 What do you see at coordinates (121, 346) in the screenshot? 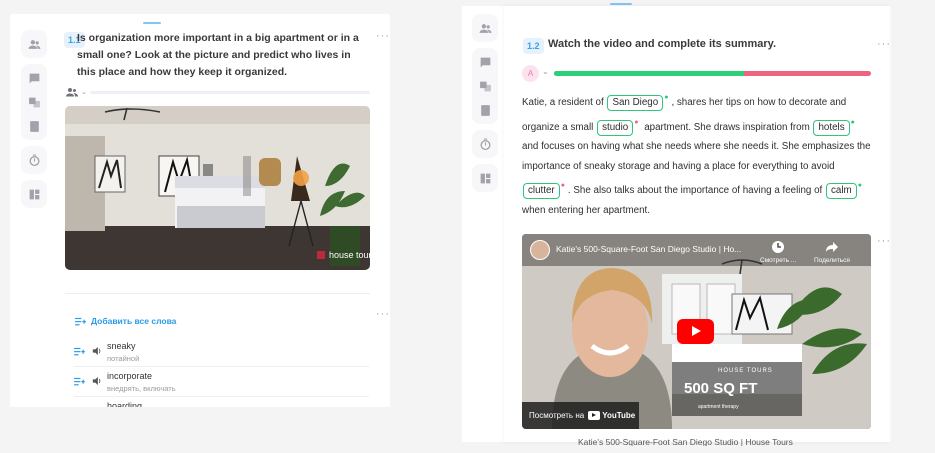
I see `word-text: sneaky` at bounding box center [121, 346].